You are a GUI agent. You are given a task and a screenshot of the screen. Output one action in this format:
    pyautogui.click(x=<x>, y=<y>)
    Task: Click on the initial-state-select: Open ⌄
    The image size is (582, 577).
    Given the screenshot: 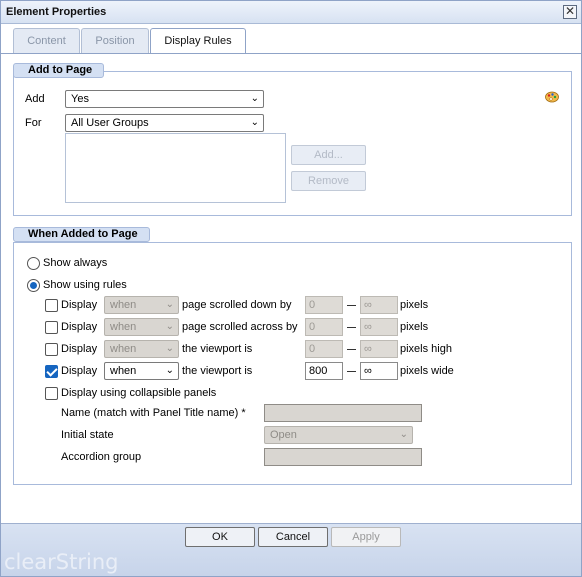 What is the action you would take?
    pyautogui.click(x=338, y=435)
    